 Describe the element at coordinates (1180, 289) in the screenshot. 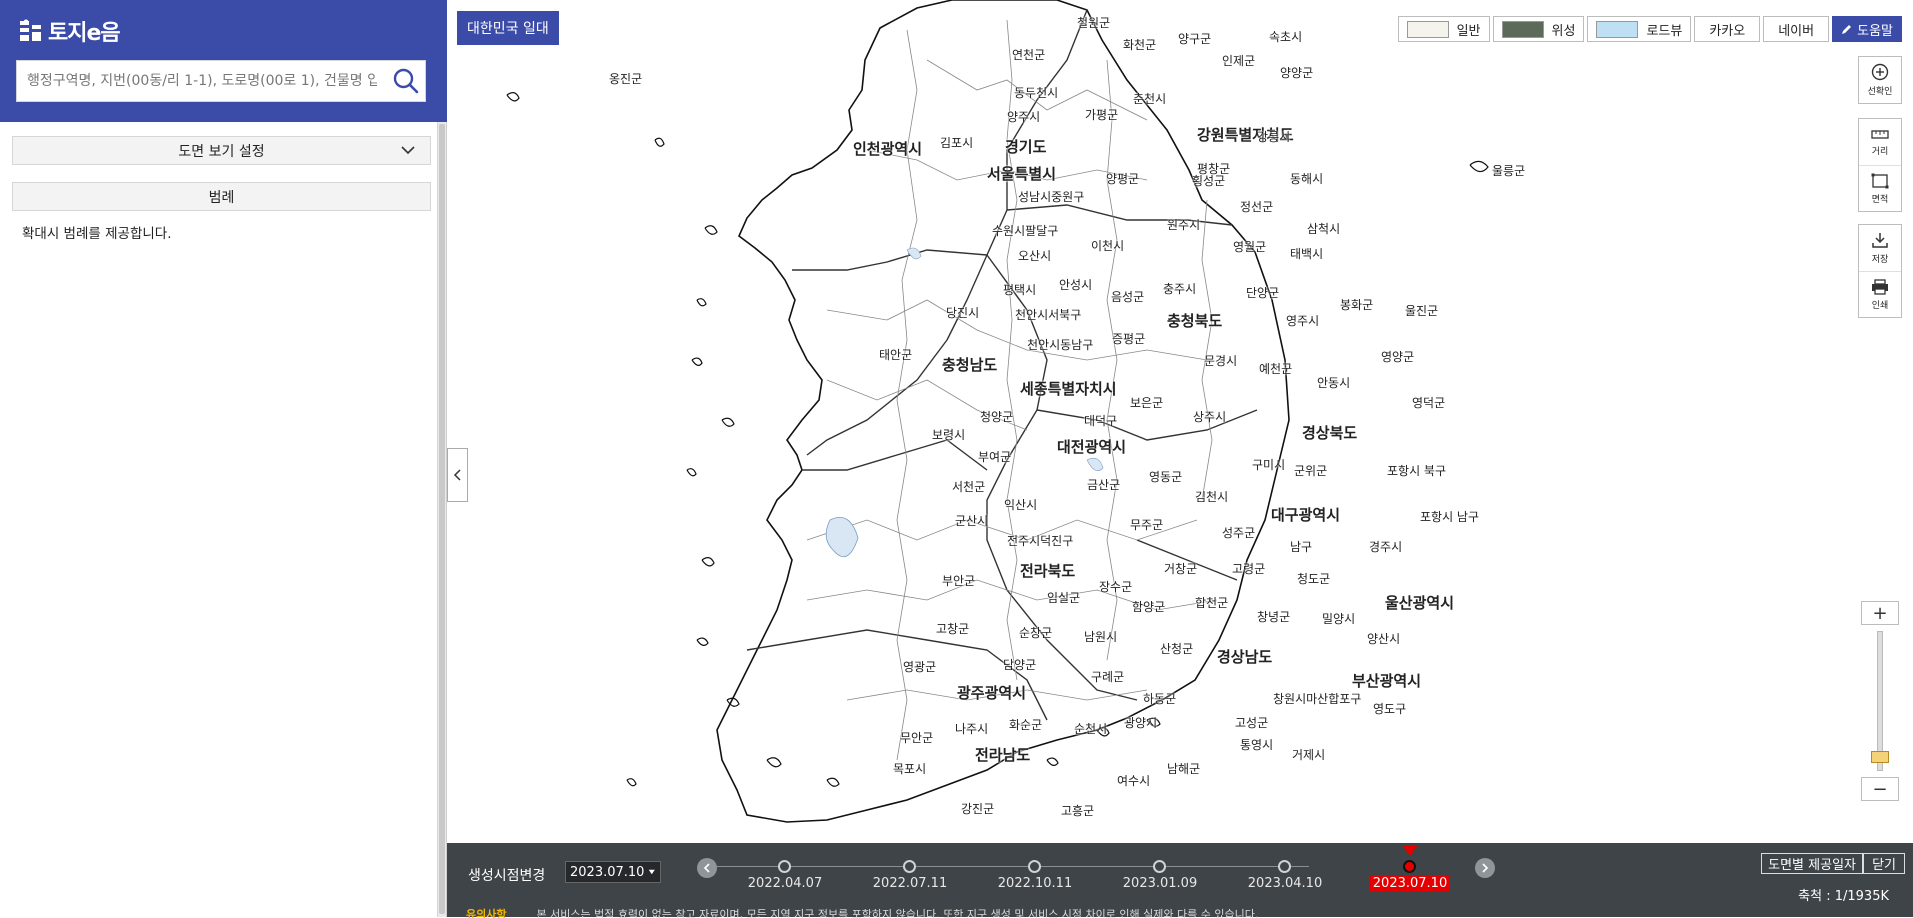

I see `region-label: 충주시` at that location.